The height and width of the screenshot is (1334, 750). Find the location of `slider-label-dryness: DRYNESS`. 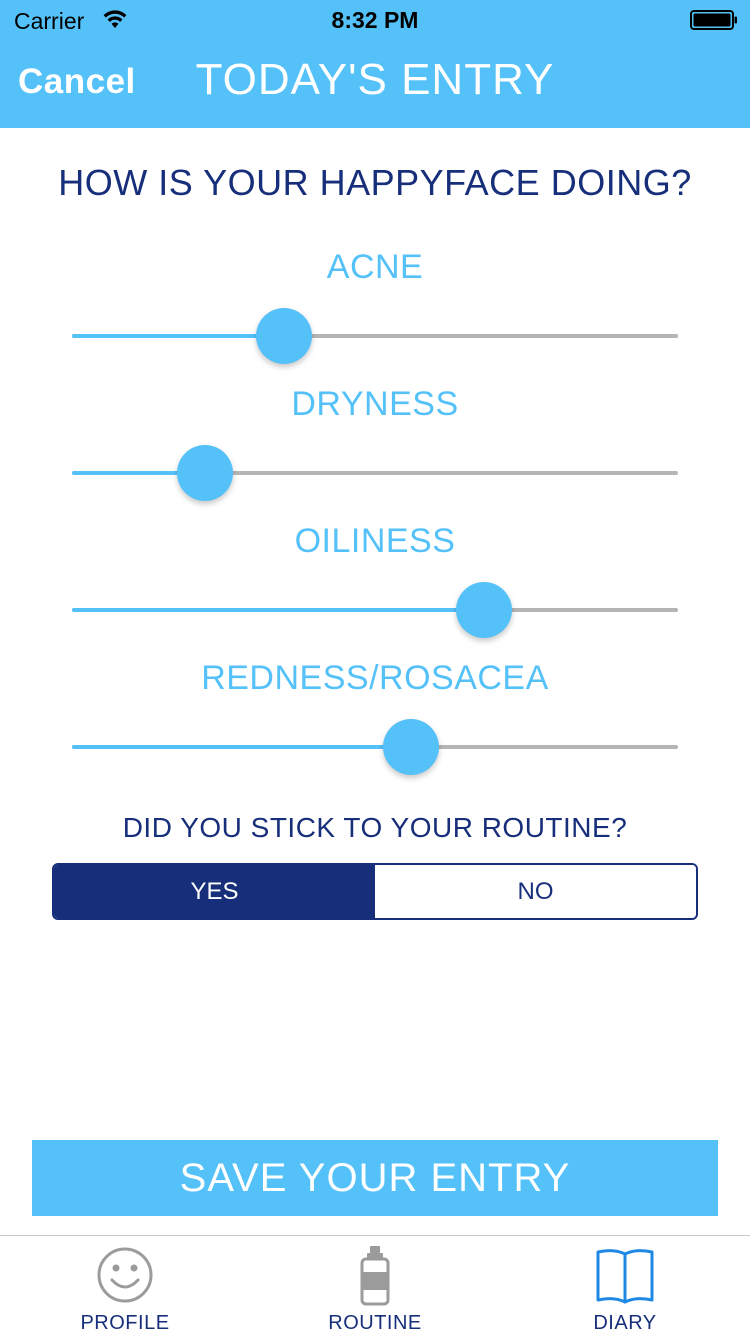

slider-label-dryness: DRYNESS is located at coordinates (375, 404).